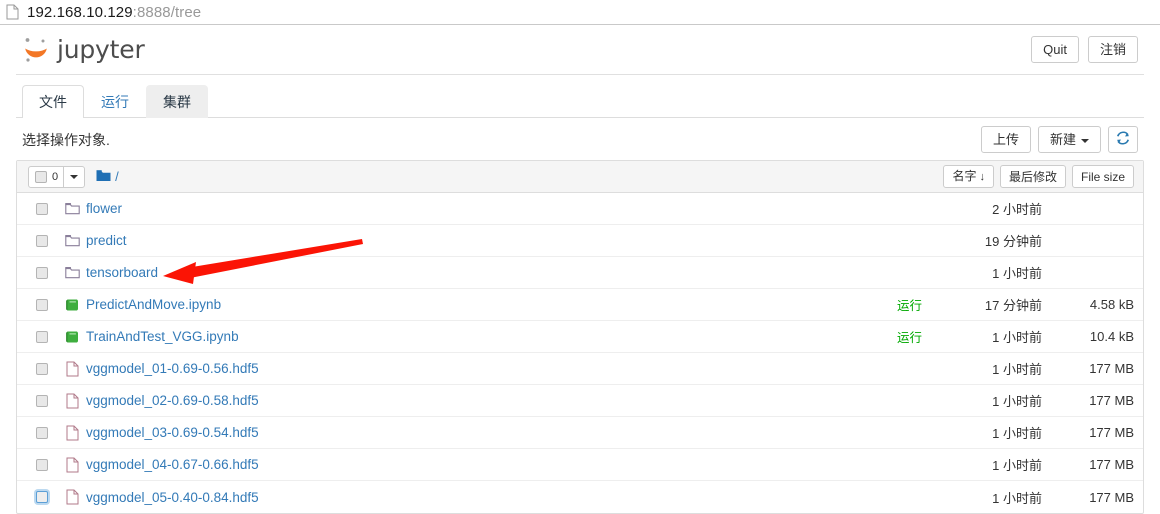 This screenshot has width=1160, height=514. What do you see at coordinates (122, 272) in the screenshot?
I see `file-name-link: tensorboard` at bounding box center [122, 272].